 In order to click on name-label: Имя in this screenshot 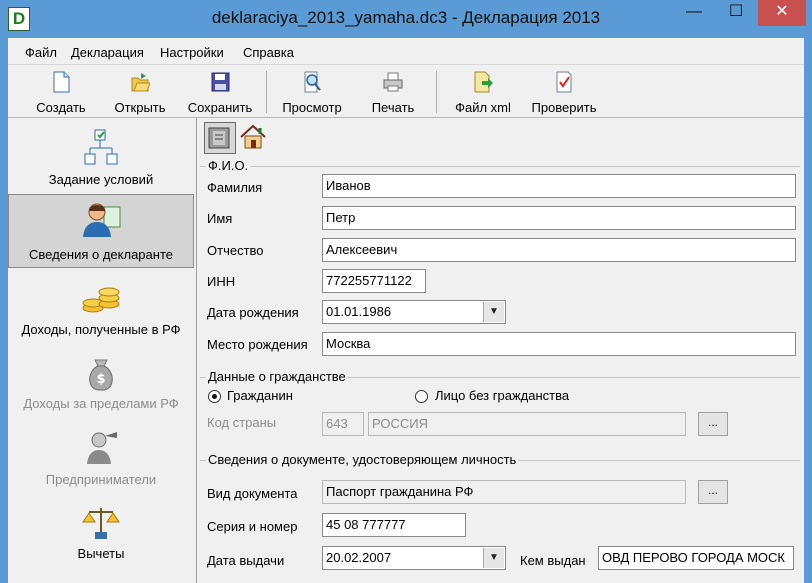, I will do `click(220, 218)`.